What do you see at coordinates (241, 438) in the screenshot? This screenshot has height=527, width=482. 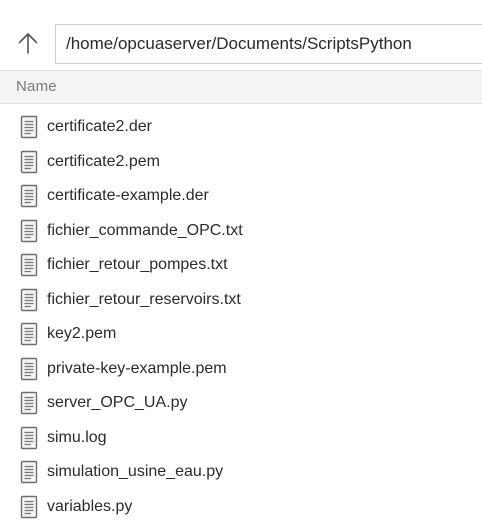 I see `file-item: simu.log` at bounding box center [241, 438].